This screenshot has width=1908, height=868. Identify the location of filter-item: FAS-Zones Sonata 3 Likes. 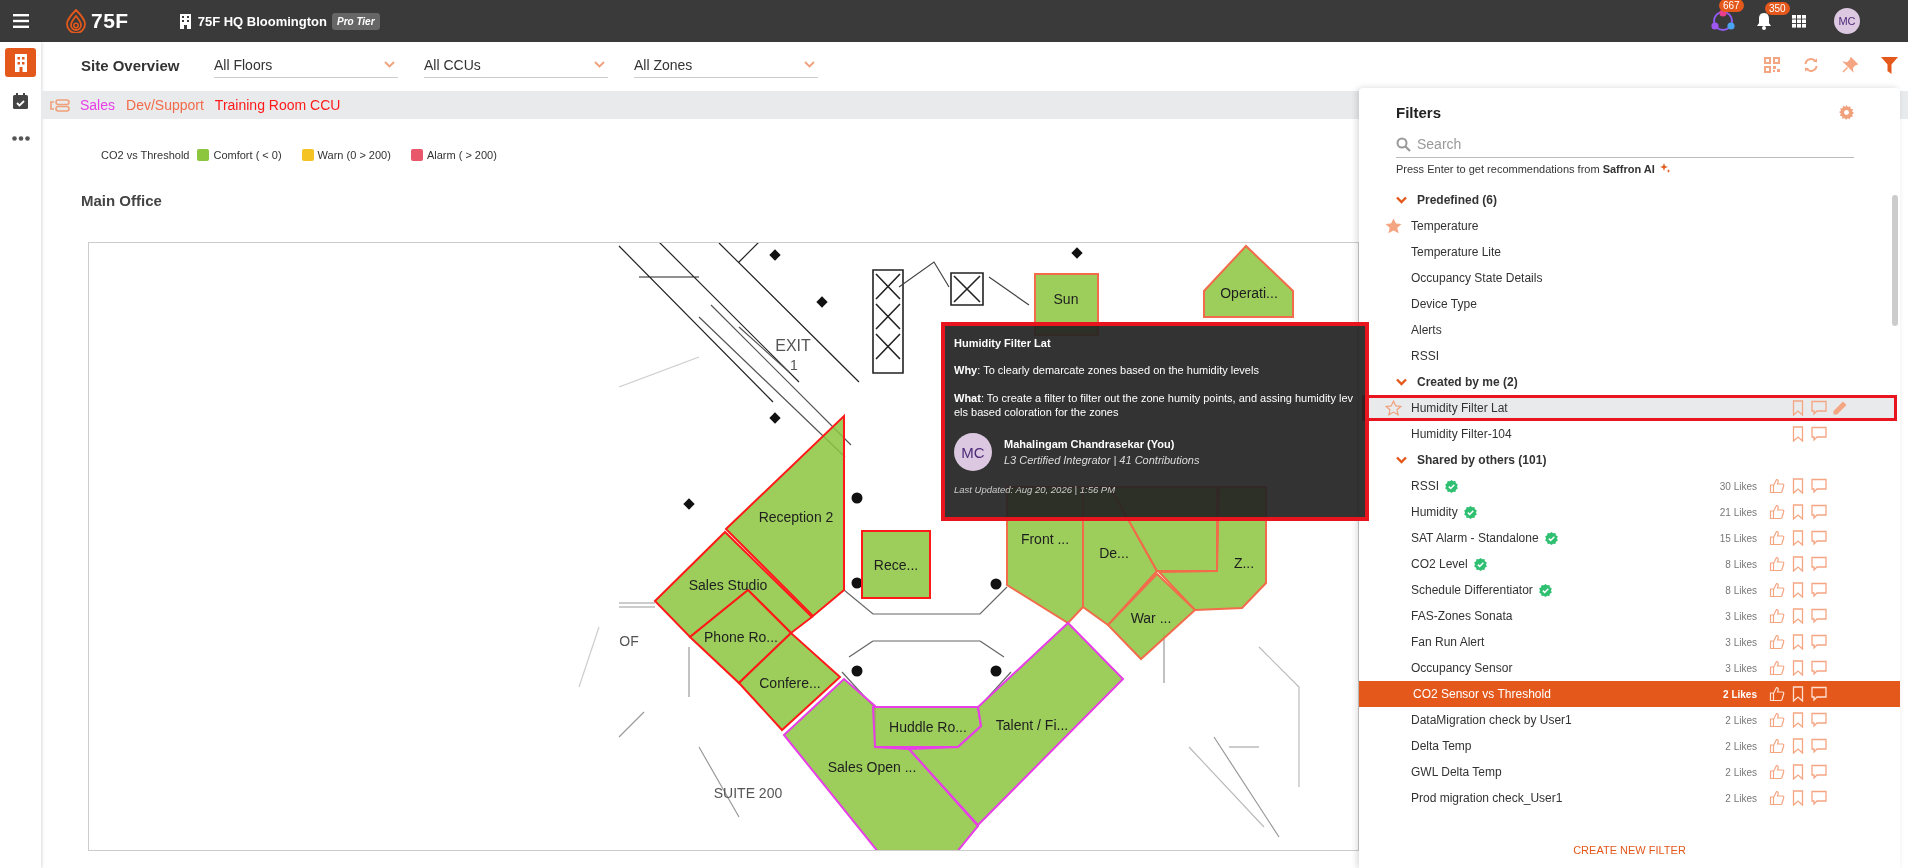
(1629, 616).